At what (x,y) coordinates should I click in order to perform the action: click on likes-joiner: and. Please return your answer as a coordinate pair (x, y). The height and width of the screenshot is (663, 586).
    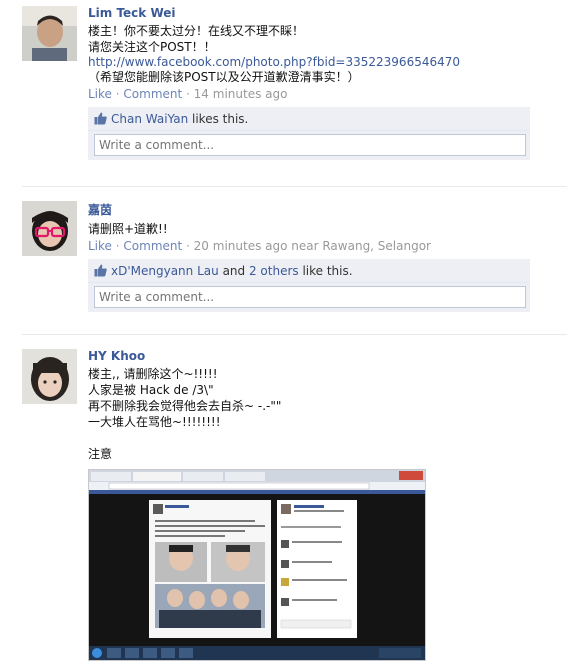
    Looking at the image, I should click on (234, 271).